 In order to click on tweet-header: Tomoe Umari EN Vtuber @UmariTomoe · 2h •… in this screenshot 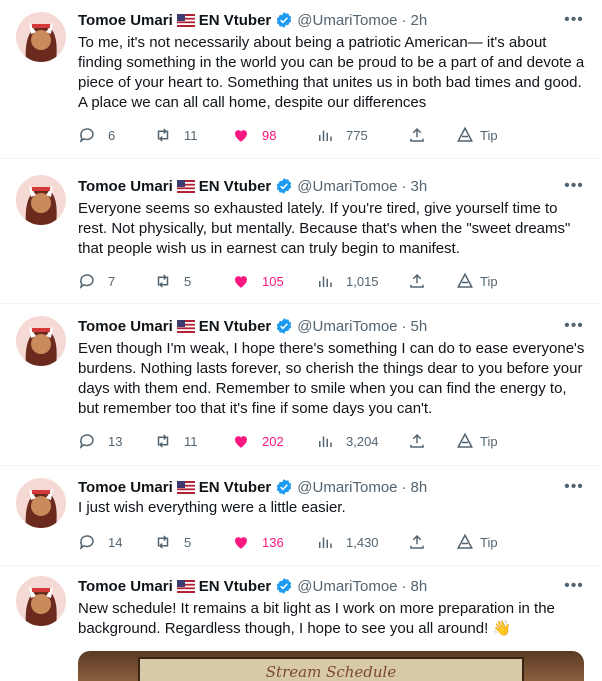, I will do `click(331, 20)`.